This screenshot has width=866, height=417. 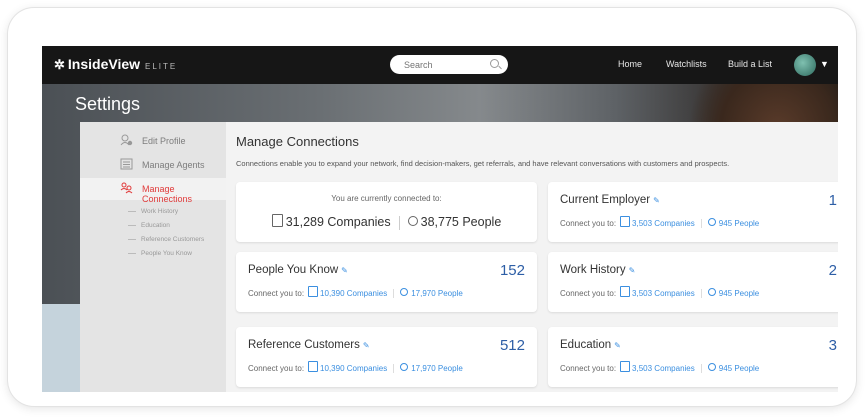 What do you see at coordinates (598, 270) in the screenshot?
I see `card-title: Work History ✎` at bounding box center [598, 270].